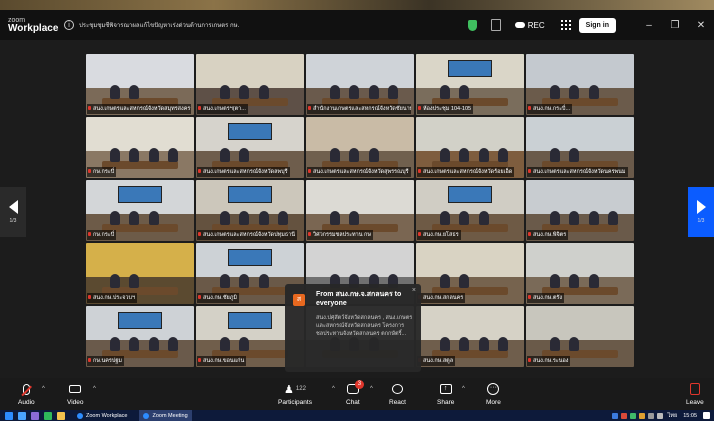  What do you see at coordinates (580, 336) in the screenshot?
I see `video-tile: สนง.กษ.ระนอง` at bounding box center [580, 336].